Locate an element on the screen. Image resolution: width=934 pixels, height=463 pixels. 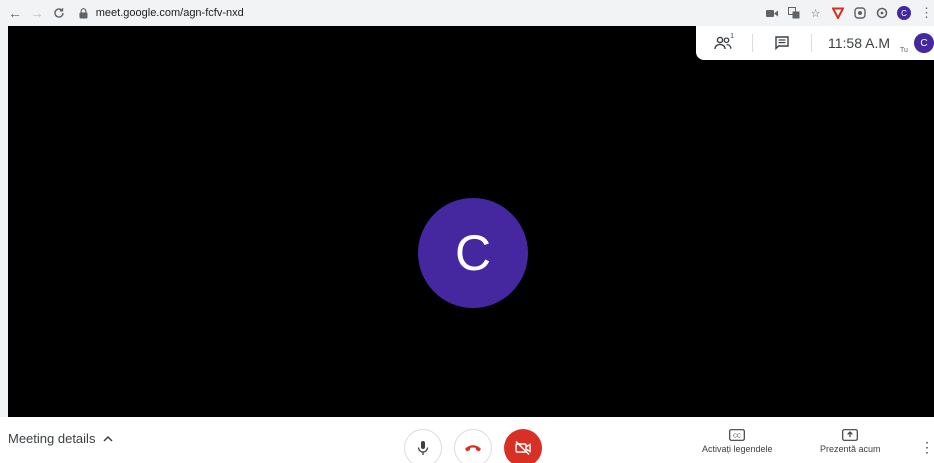
meeting-details-label: Meeting details is located at coordinates (52, 438).